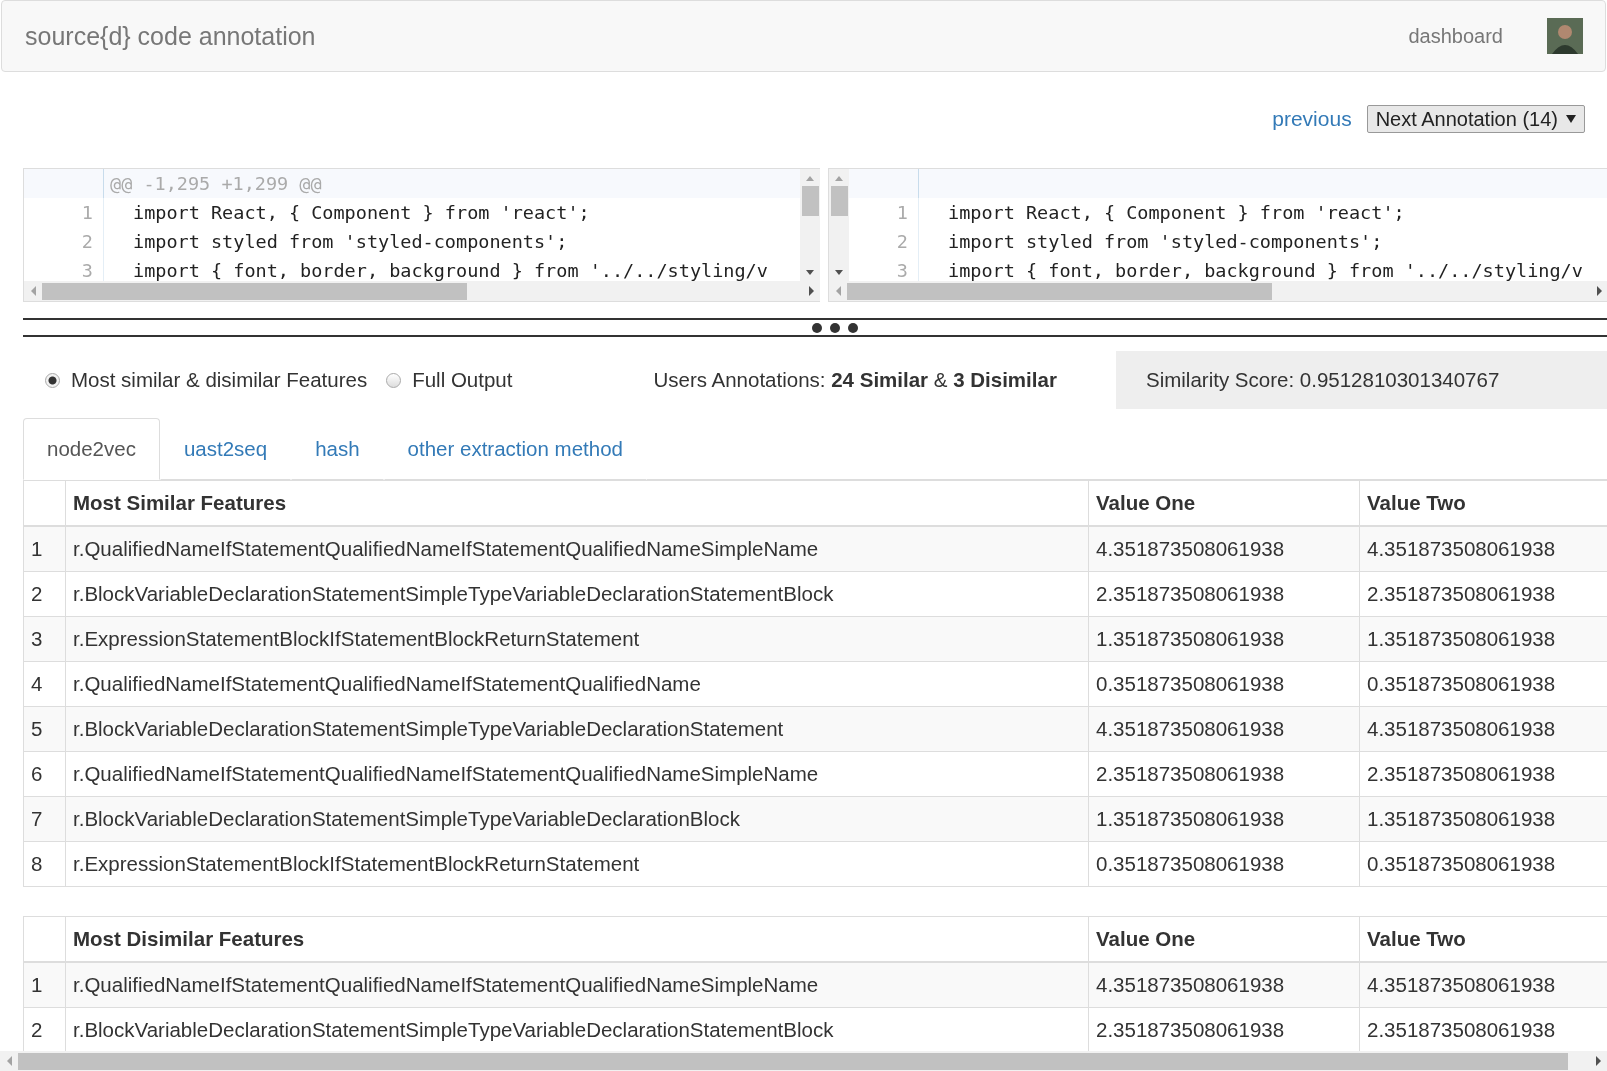 The image size is (1607, 1071). I want to click on radio-option: Most similar & disimilar Features, so click(206, 380).